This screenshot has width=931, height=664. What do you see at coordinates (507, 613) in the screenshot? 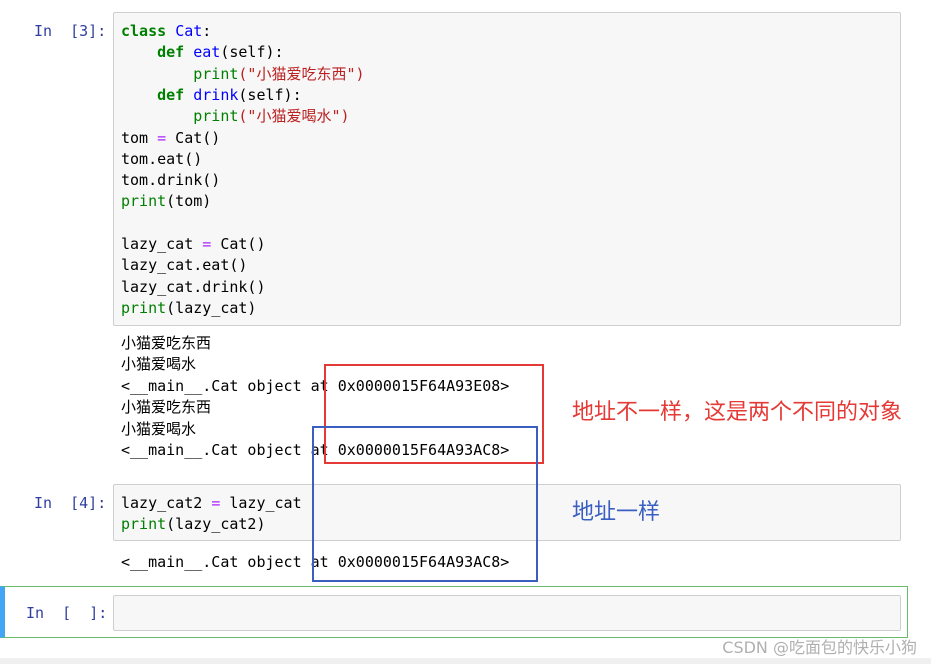
I see `code-cell-input-empty` at bounding box center [507, 613].